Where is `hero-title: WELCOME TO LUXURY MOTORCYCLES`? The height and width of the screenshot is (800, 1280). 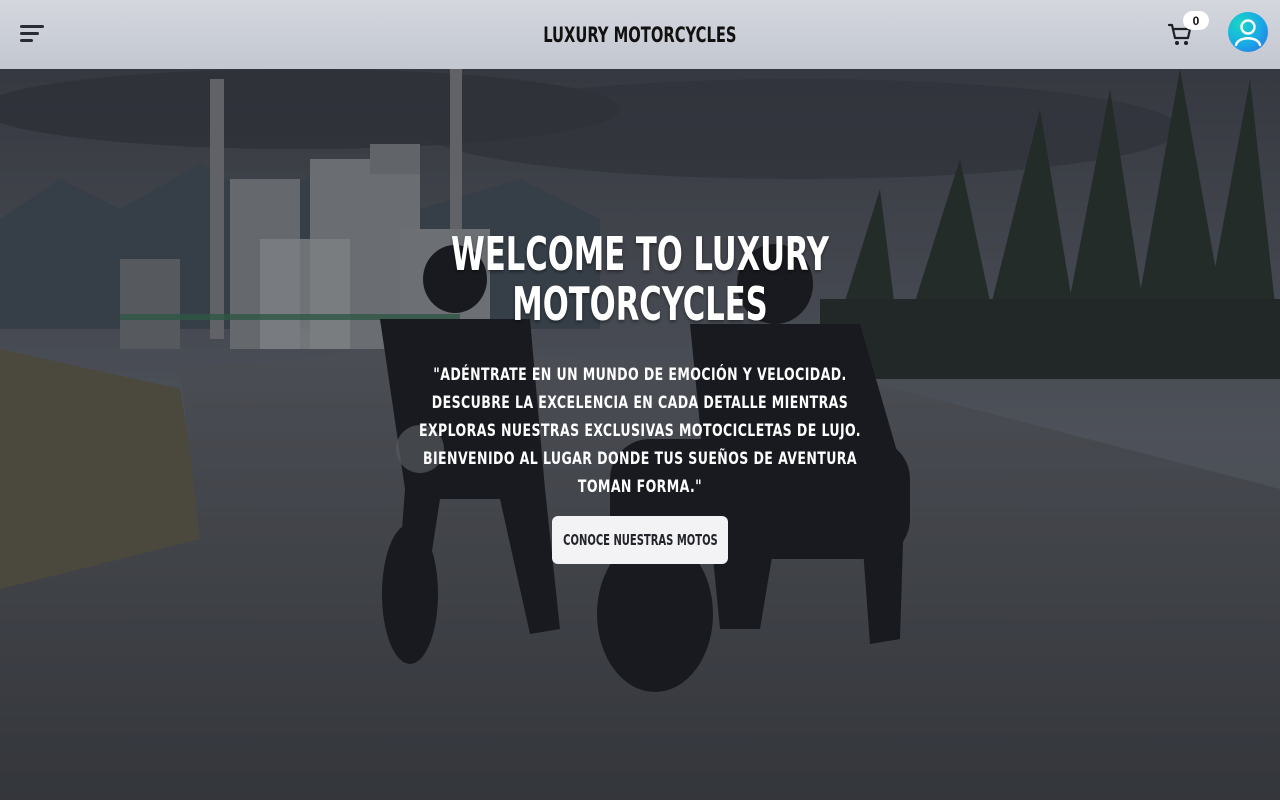 hero-title: WELCOME TO LUXURY MOTORCYCLES is located at coordinates (640, 279).